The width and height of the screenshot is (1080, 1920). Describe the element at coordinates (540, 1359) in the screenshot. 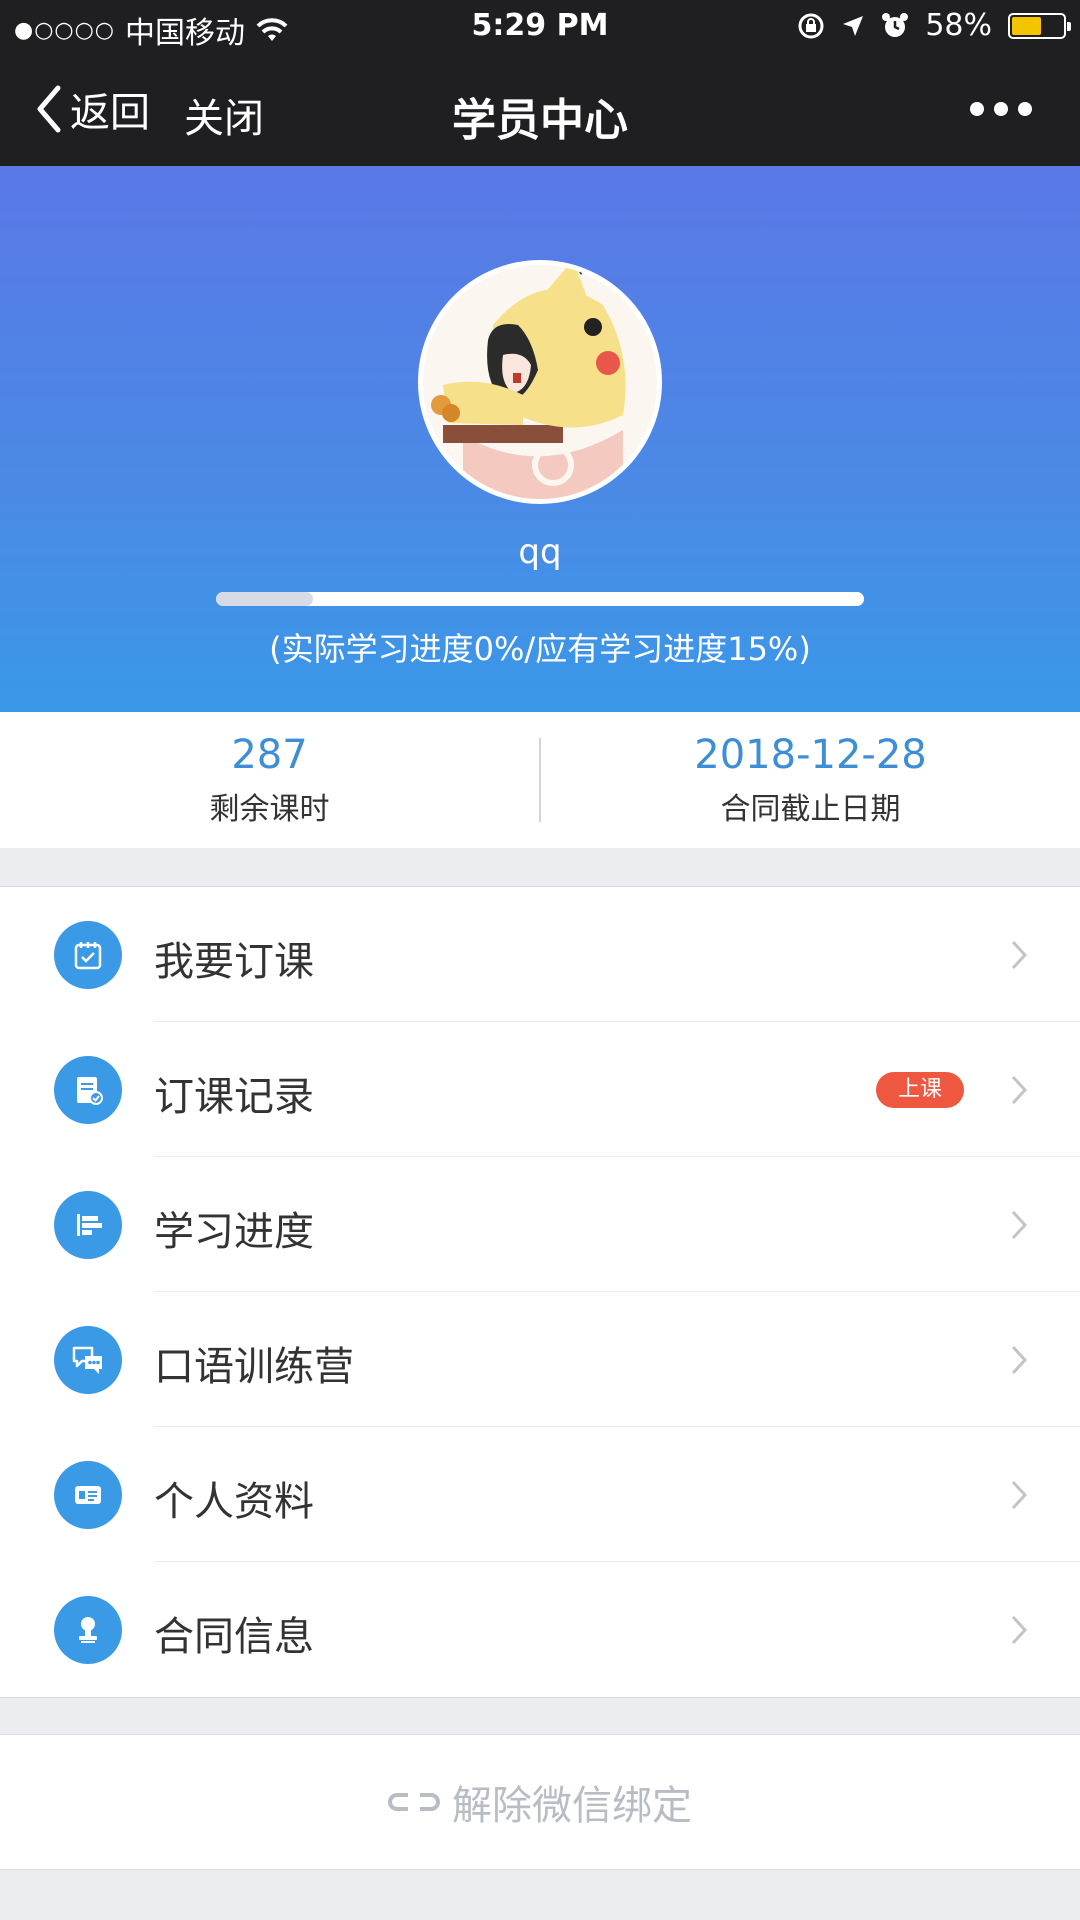

I see `menu-item-speaking-camp: 口语训练营` at that location.